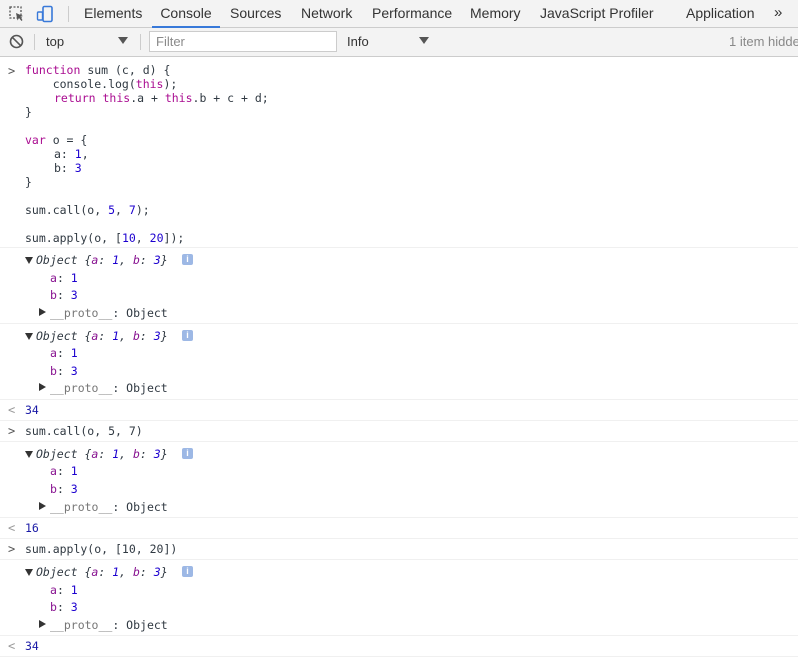  I want to click on console-result: < 16, so click(399, 528).